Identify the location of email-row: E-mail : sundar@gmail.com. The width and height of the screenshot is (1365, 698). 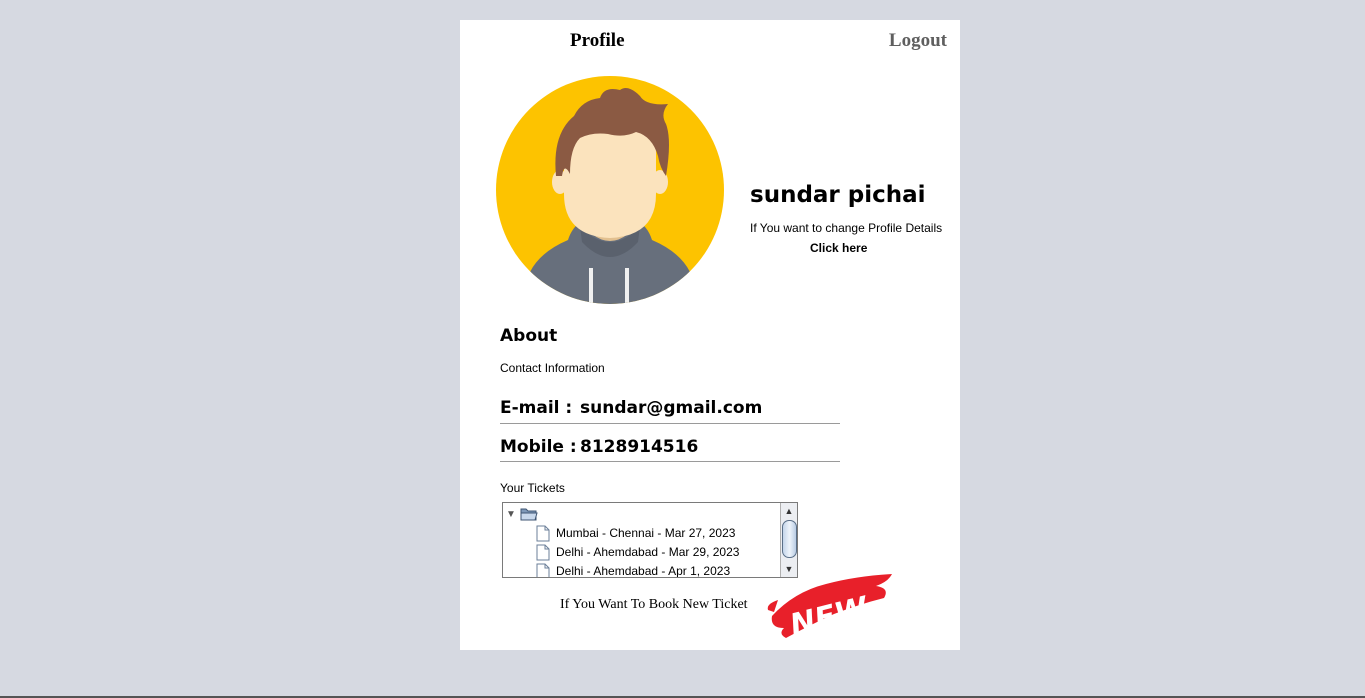
(670, 409).